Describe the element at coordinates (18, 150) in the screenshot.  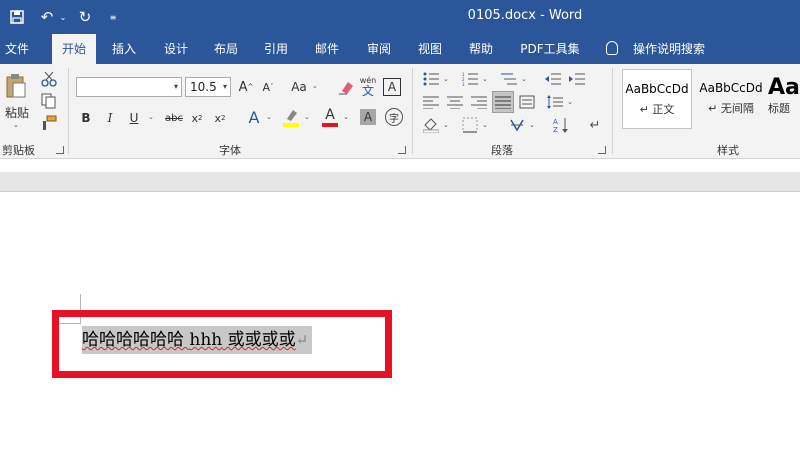
I see `clipboard-group-label: 剪贴板` at that location.